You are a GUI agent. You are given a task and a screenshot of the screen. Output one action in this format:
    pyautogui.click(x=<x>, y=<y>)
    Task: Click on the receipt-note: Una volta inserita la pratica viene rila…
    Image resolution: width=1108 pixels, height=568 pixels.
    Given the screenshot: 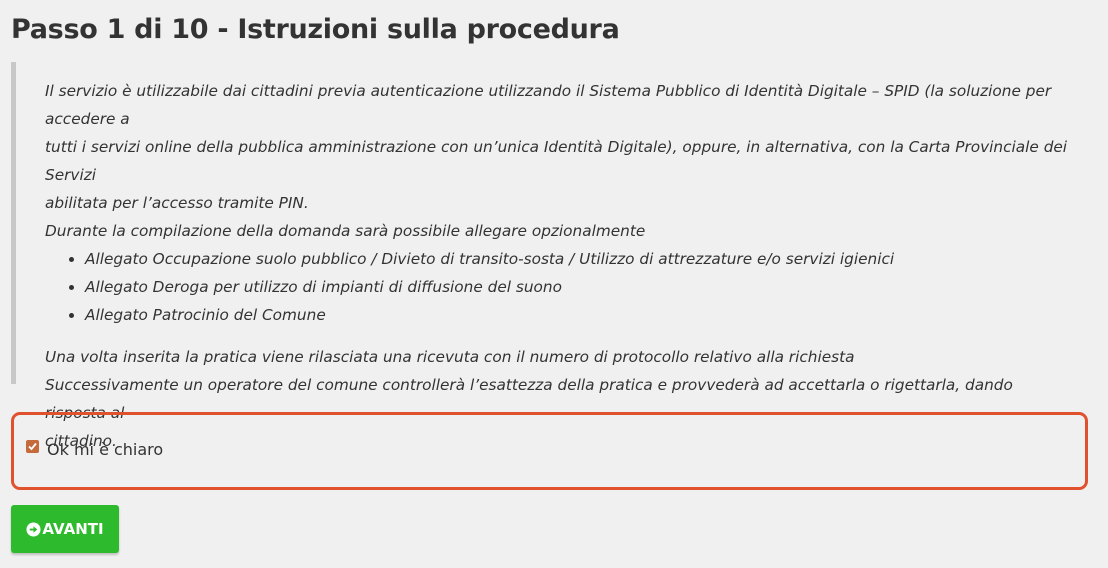 What is the action you would take?
    pyautogui.click(x=450, y=357)
    